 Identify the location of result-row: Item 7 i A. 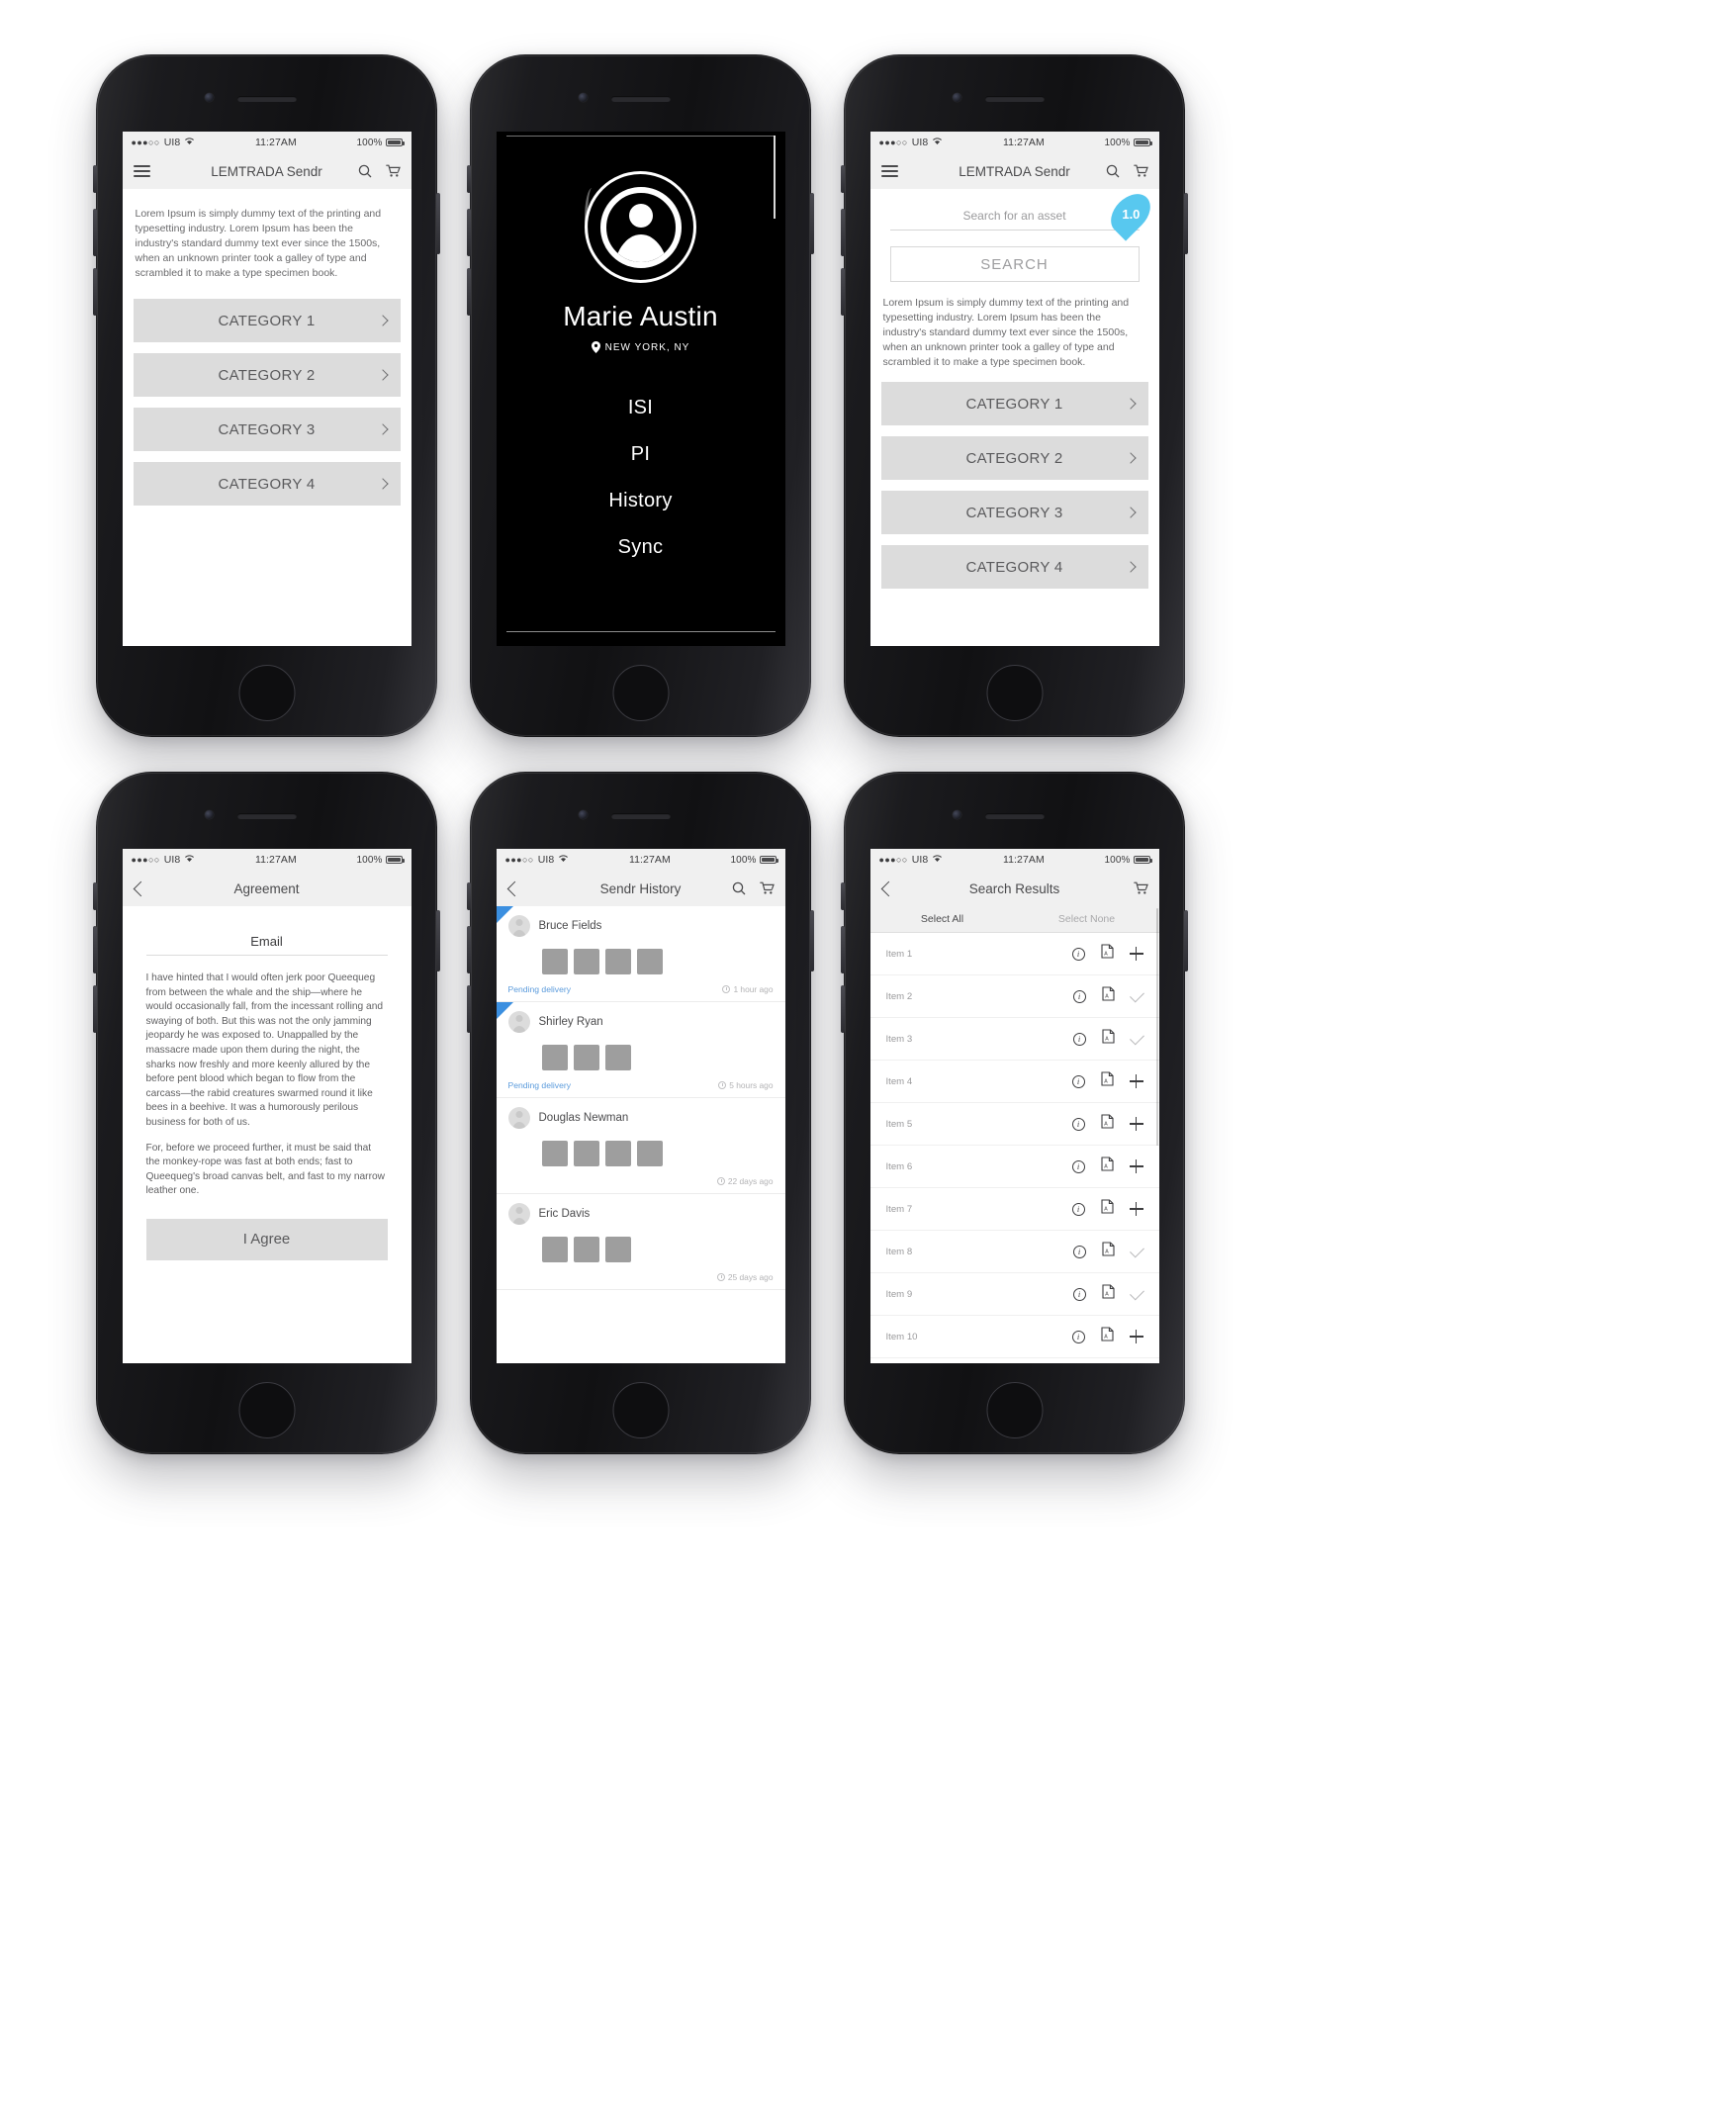
(1014, 1209).